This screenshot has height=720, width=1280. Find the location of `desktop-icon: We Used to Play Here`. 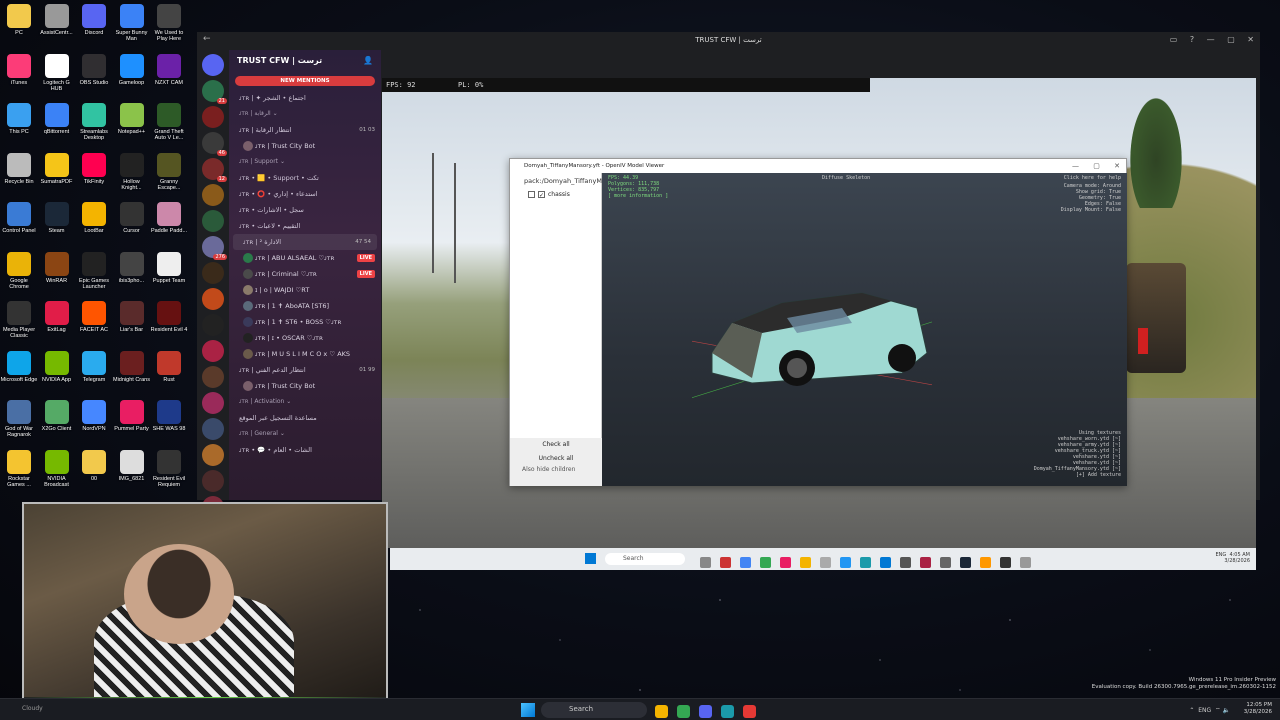

desktop-icon: We Used to Play Here is located at coordinates (169, 23).